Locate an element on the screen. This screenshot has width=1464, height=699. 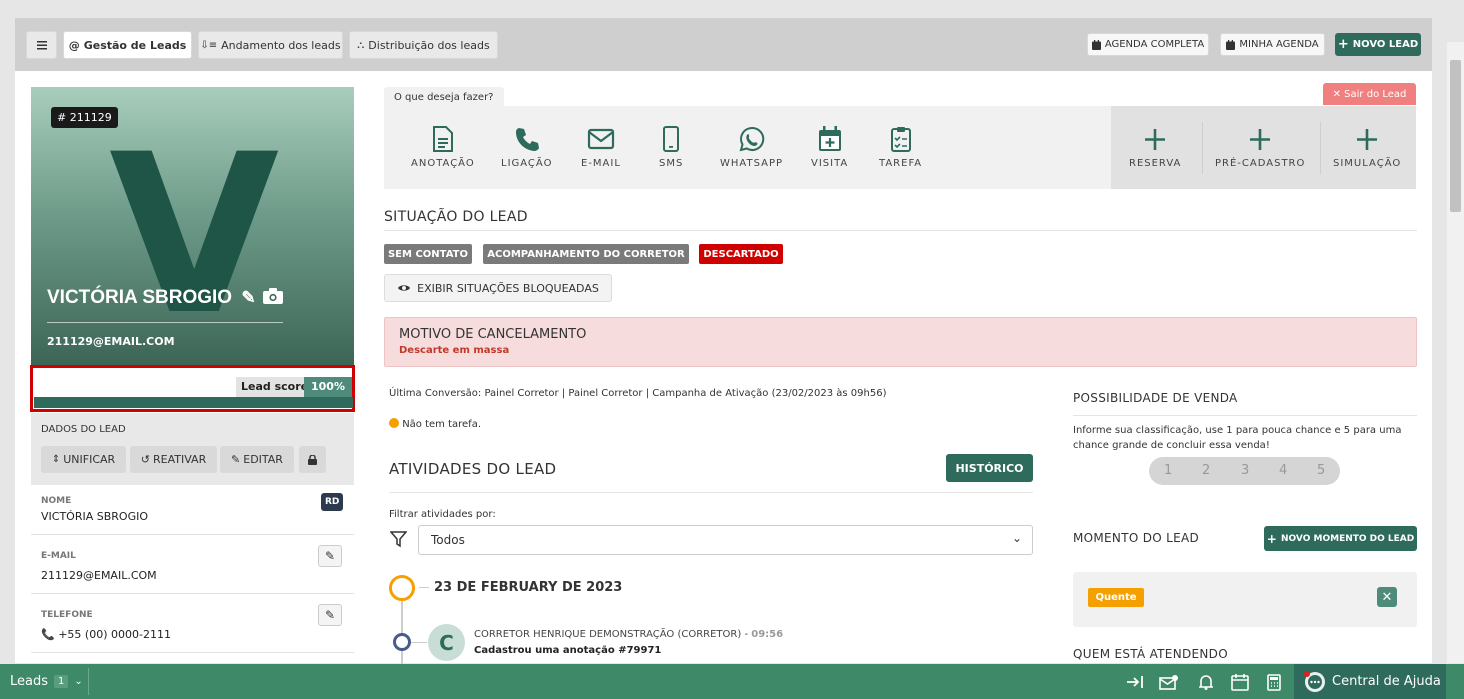
envelope-icon is located at coordinates (601, 139).